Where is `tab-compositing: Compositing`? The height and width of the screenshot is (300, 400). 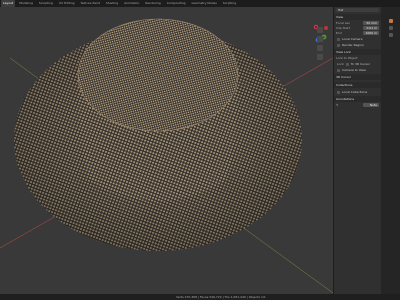
tab-compositing: Compositing is located at coordinates (176, 3).